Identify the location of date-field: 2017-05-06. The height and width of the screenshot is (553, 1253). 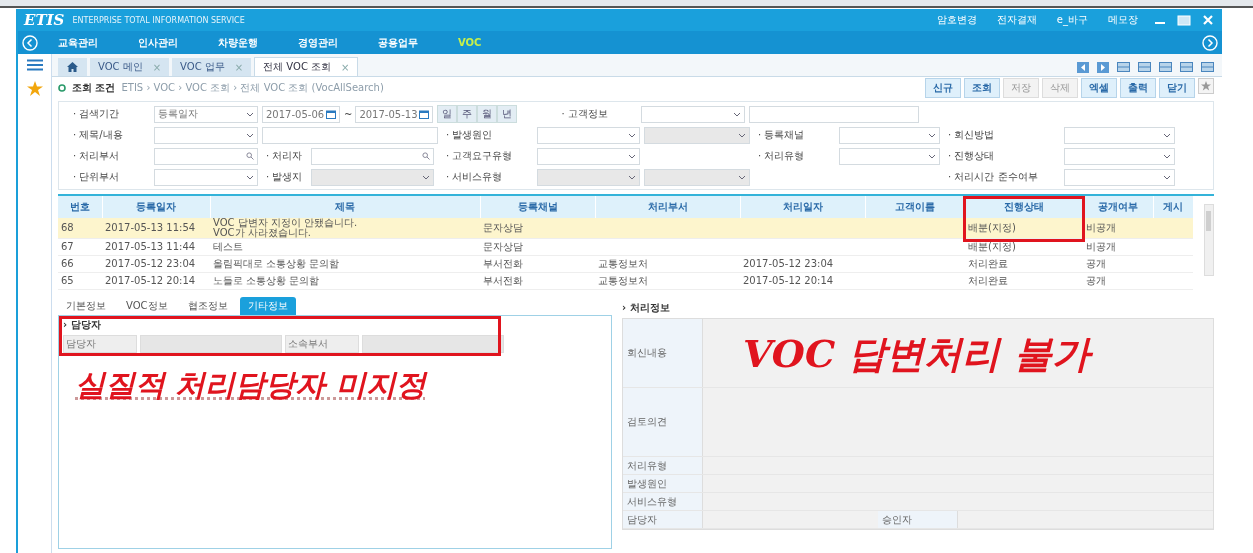
(301, 114).